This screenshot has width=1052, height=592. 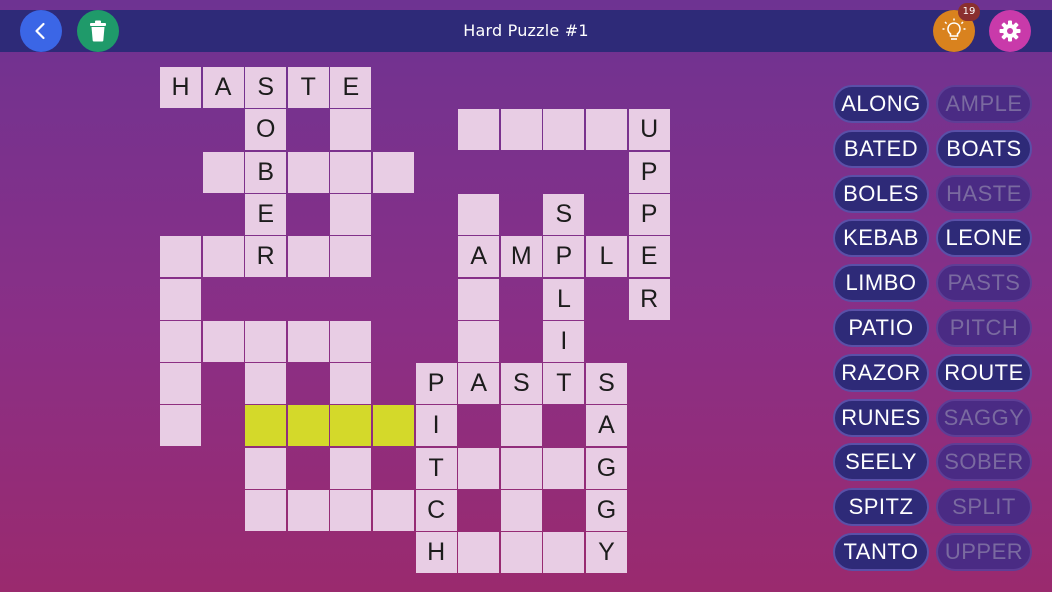 I want to click on word-pill: BOLES, so click(x=881, y=193).